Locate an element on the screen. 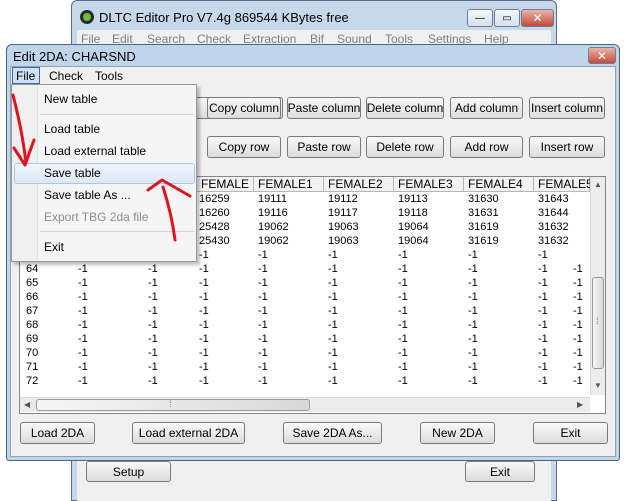  dialog-exit-button: Exit is located at coordinates (570, 433).